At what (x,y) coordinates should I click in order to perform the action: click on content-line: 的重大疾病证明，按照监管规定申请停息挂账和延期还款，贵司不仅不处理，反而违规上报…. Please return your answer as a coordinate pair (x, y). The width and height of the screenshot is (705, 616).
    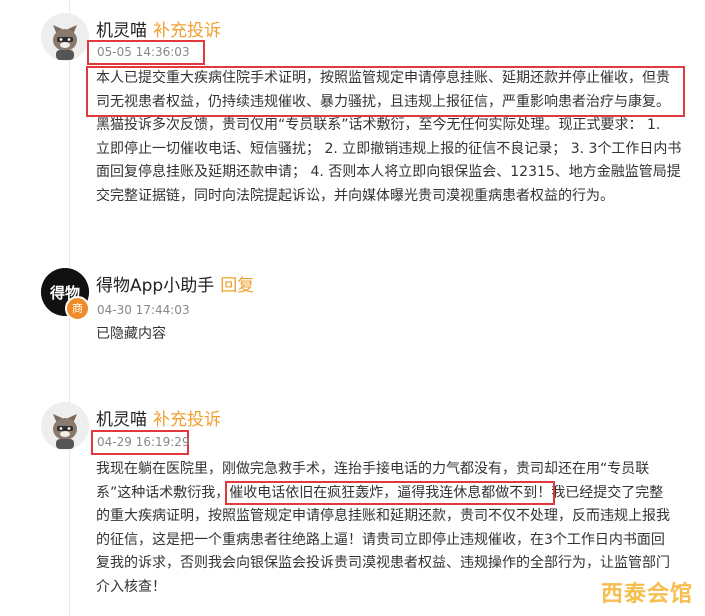
    Looking at the image, I should click on (383, 516).